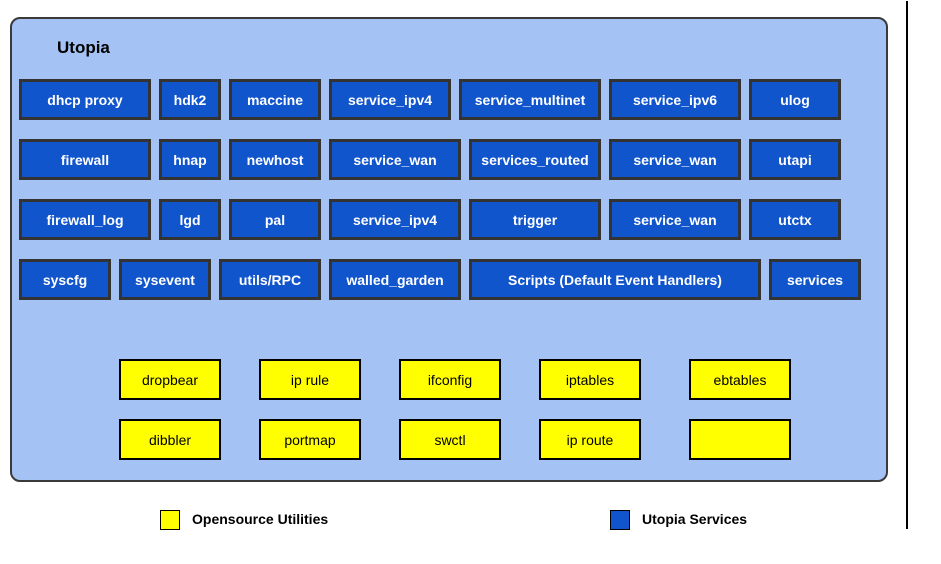 This screenshot has height=564, width=941. I want to click on utility-box-label: ebtables, so click(740, 379).